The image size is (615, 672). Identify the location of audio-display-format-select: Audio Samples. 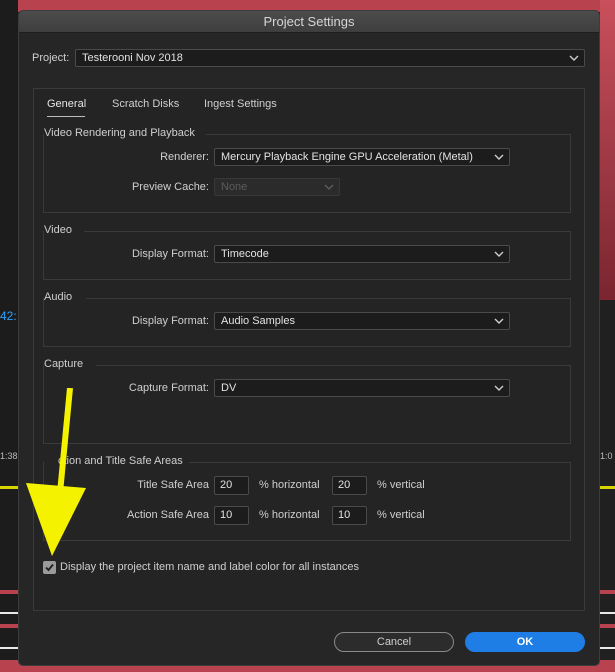
(362, 321).